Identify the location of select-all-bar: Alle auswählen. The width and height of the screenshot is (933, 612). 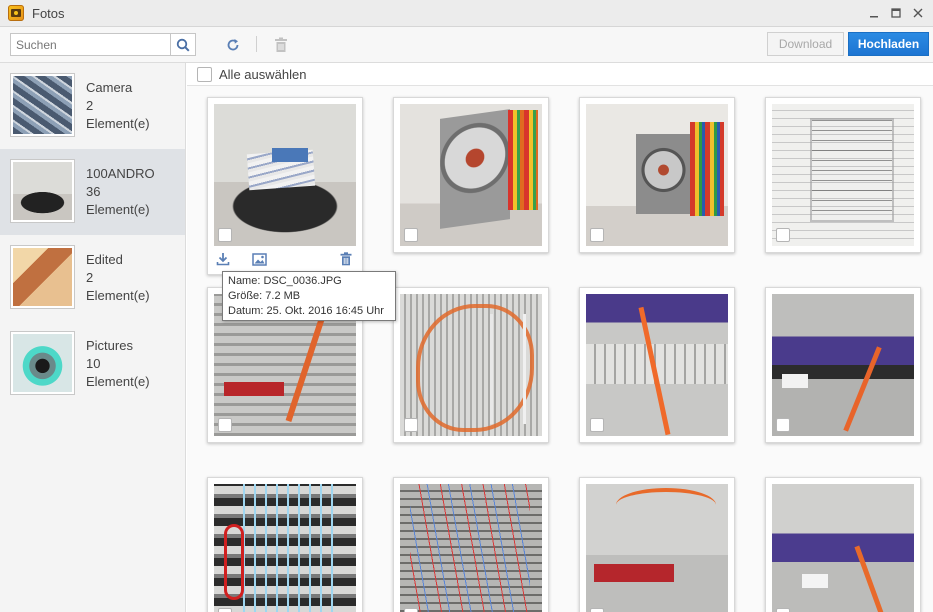
(560, 74).